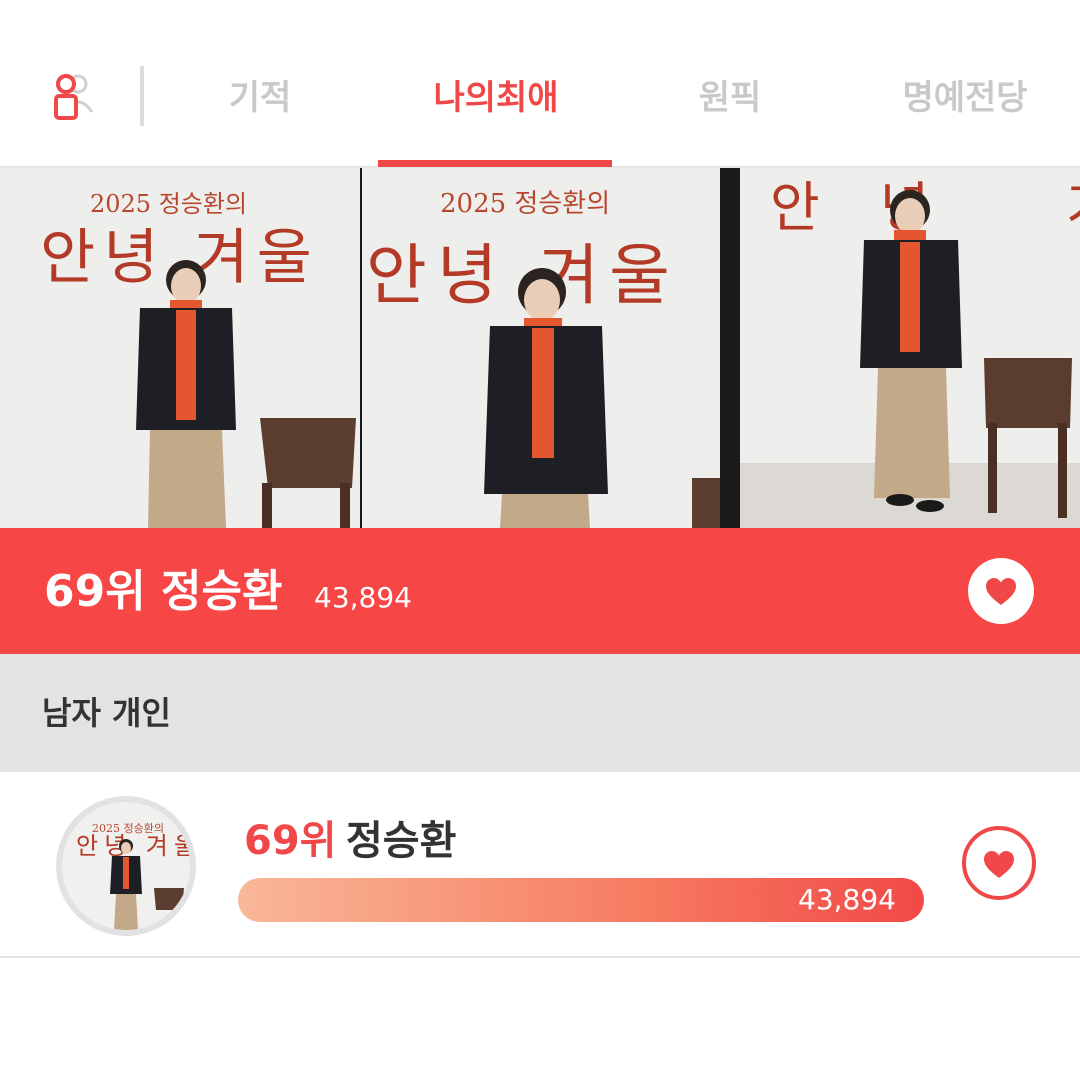 This screenshot has height=1080, width=1080. Describe the element at coordinates (910, 348) in the screenshot. I see `artist-photo-3: 안녕 겨울` at that location.